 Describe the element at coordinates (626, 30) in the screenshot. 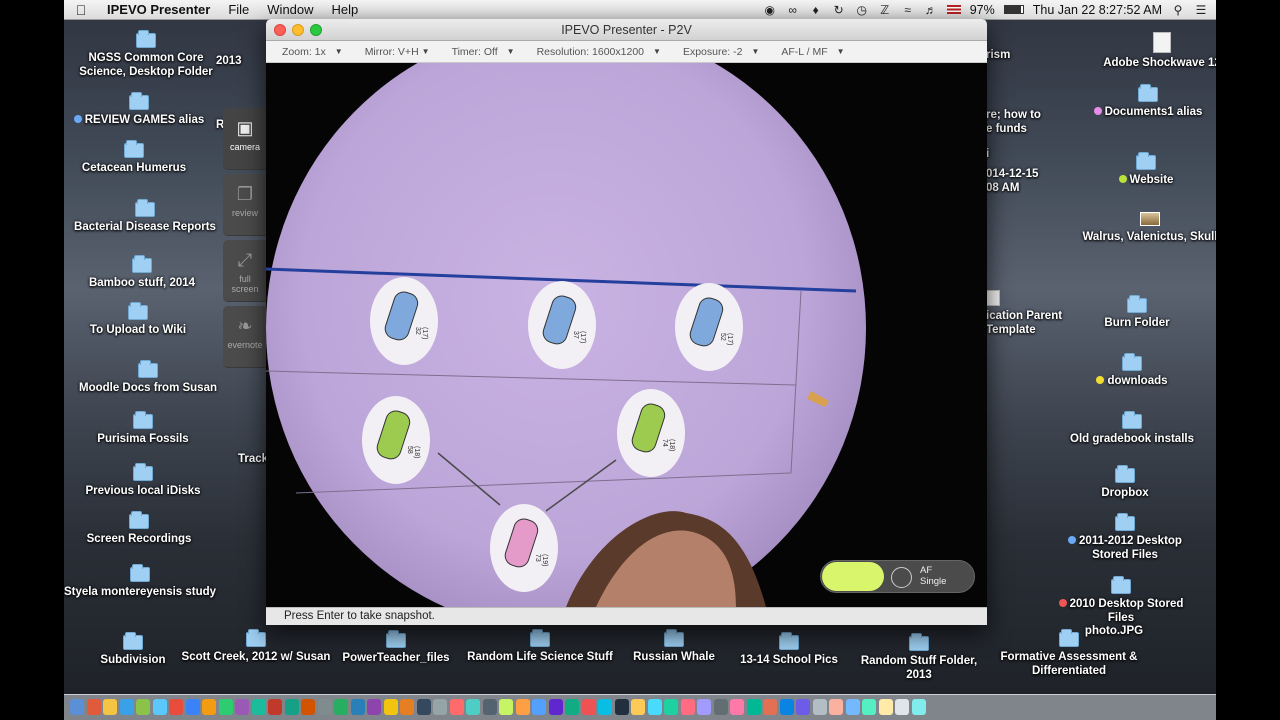

I see `window-title-bar: IPEVO Presenter - P2V` at that location.